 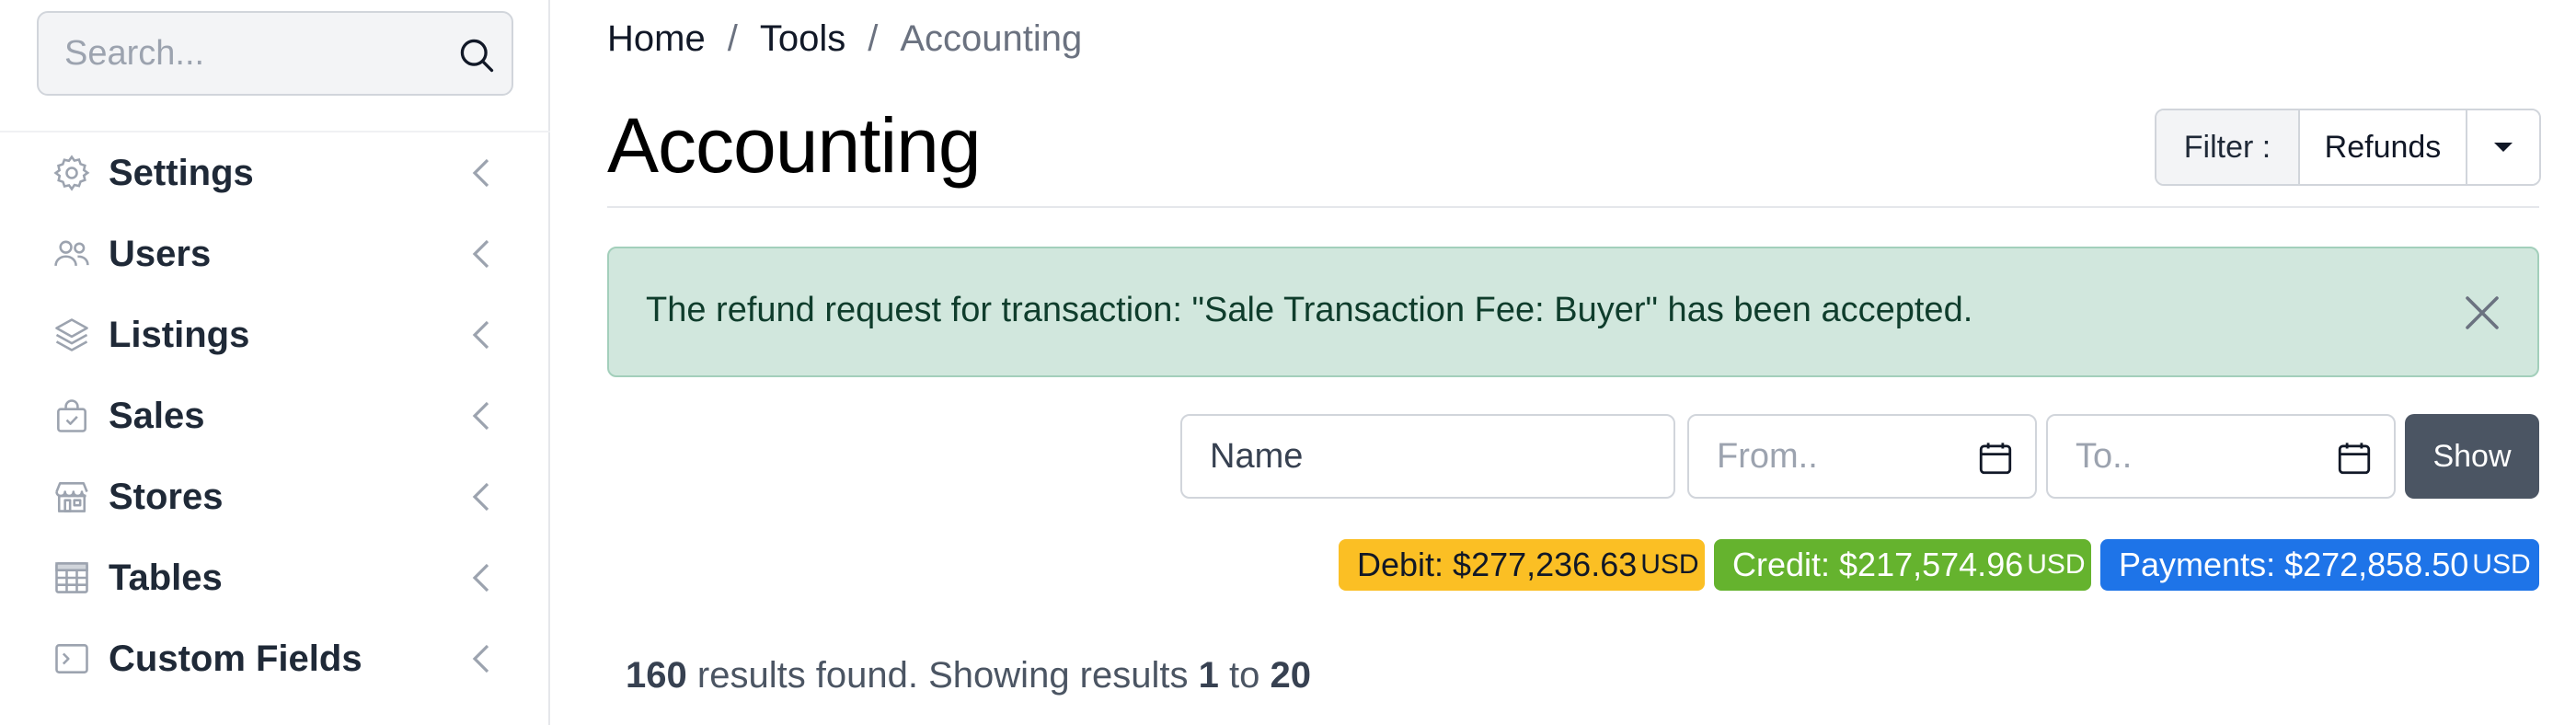 What do you see at coordinates (2228, 147) in the screenshot?
I see `filter-label: Filter :` at bounding box center [2228, 147].